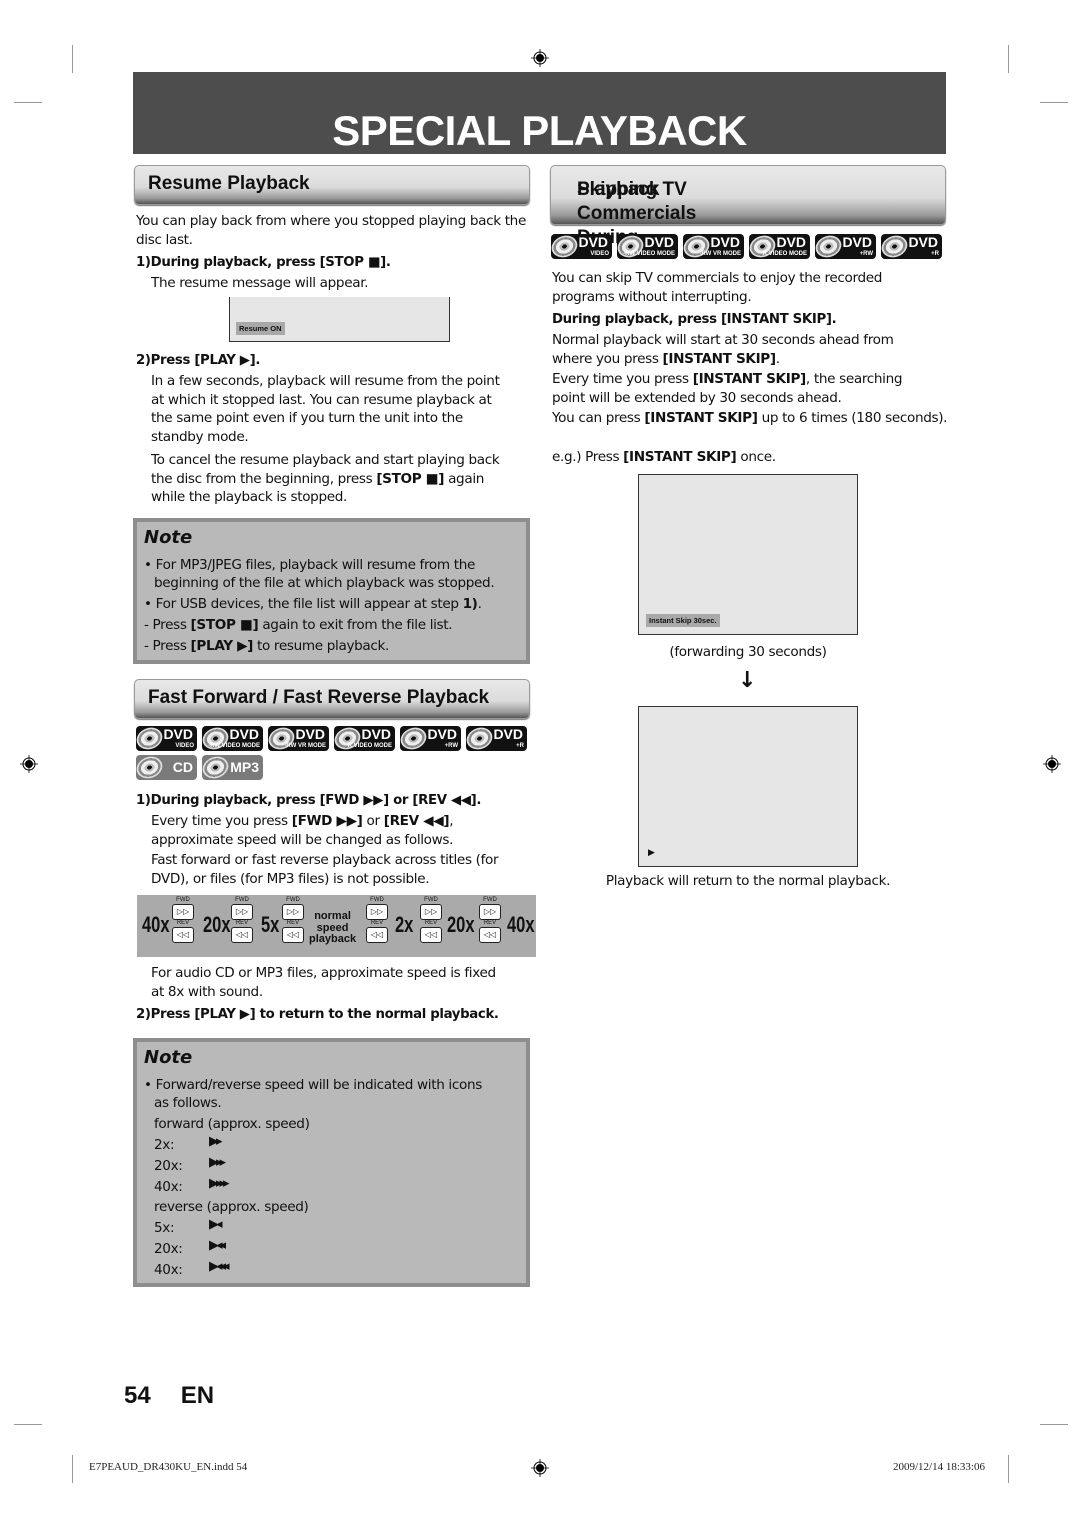 The width and height of the screenshot is (1080, 1527). What do you see at coordinates (260, 328) in the screenshot?
I see `osd-message: Resume ON` at bounding box center [260, 328].